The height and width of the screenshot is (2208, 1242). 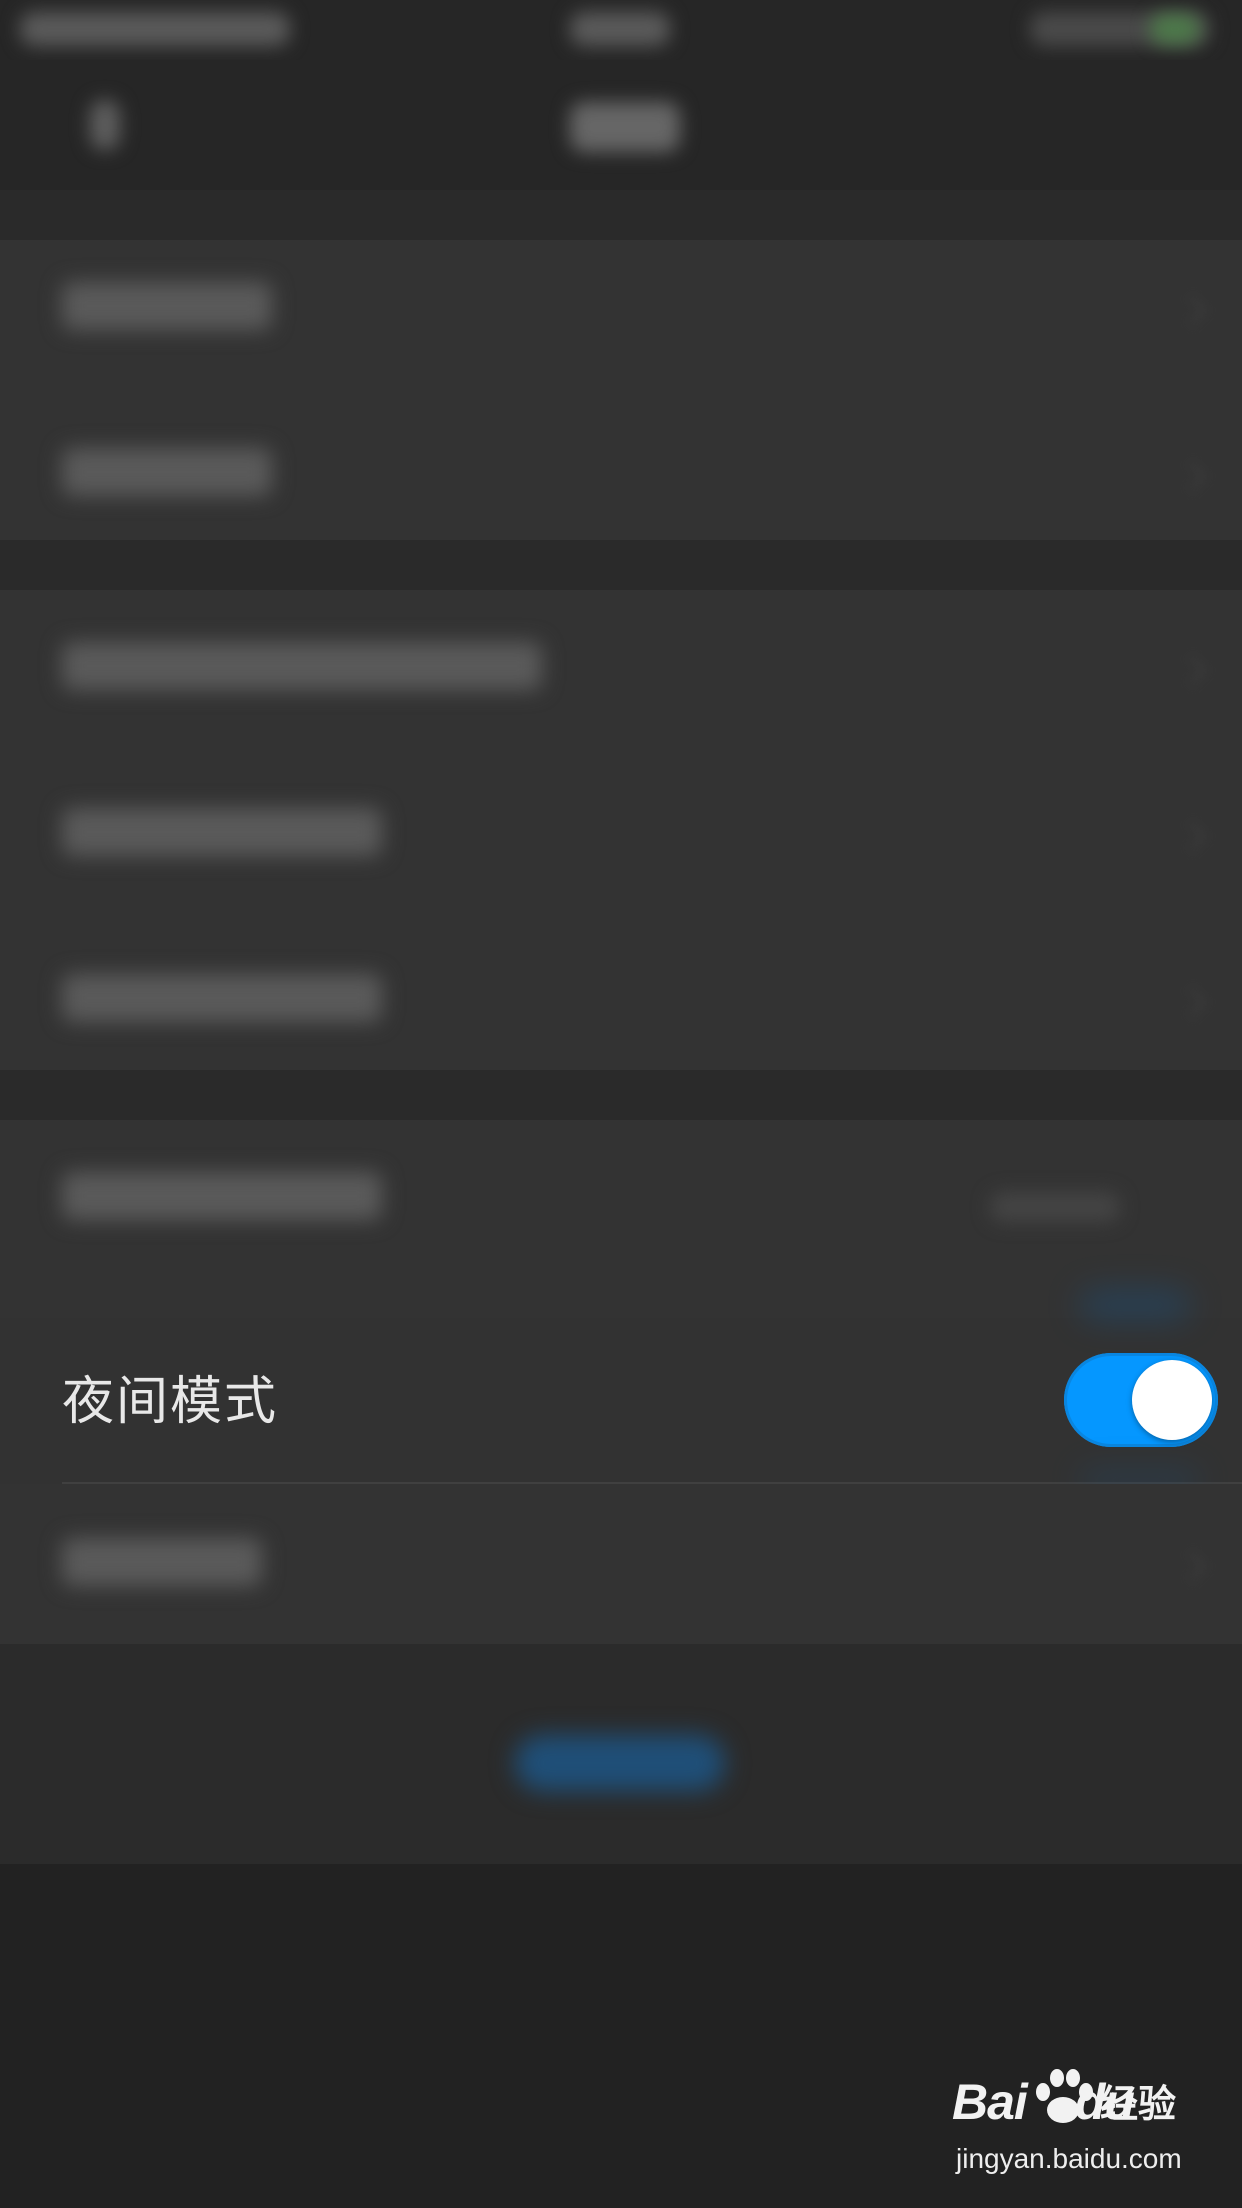 I want to click on toggle-glow, so click(x=1135, y=1305).